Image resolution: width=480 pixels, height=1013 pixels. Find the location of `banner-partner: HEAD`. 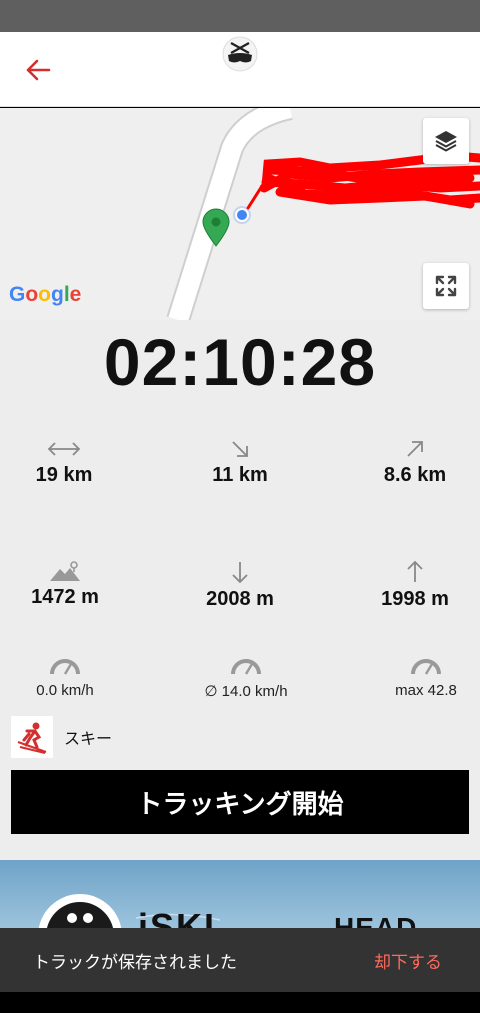

banner-partner: HEAD is located at coordinates (376, 920).